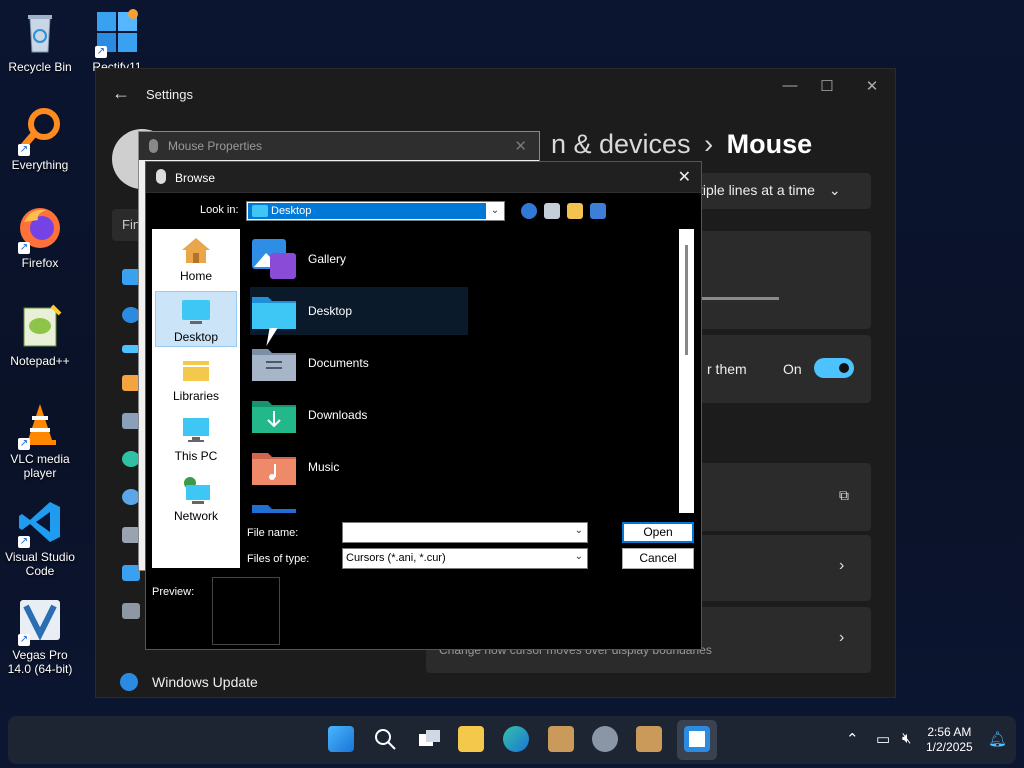 This screenshot has height=768, width=1024. I want to click on search-icon, so click(385, 739).